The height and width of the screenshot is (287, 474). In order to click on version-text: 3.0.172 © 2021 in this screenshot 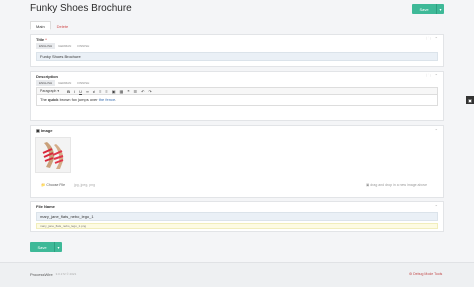, I will do `click(66, 274)`.